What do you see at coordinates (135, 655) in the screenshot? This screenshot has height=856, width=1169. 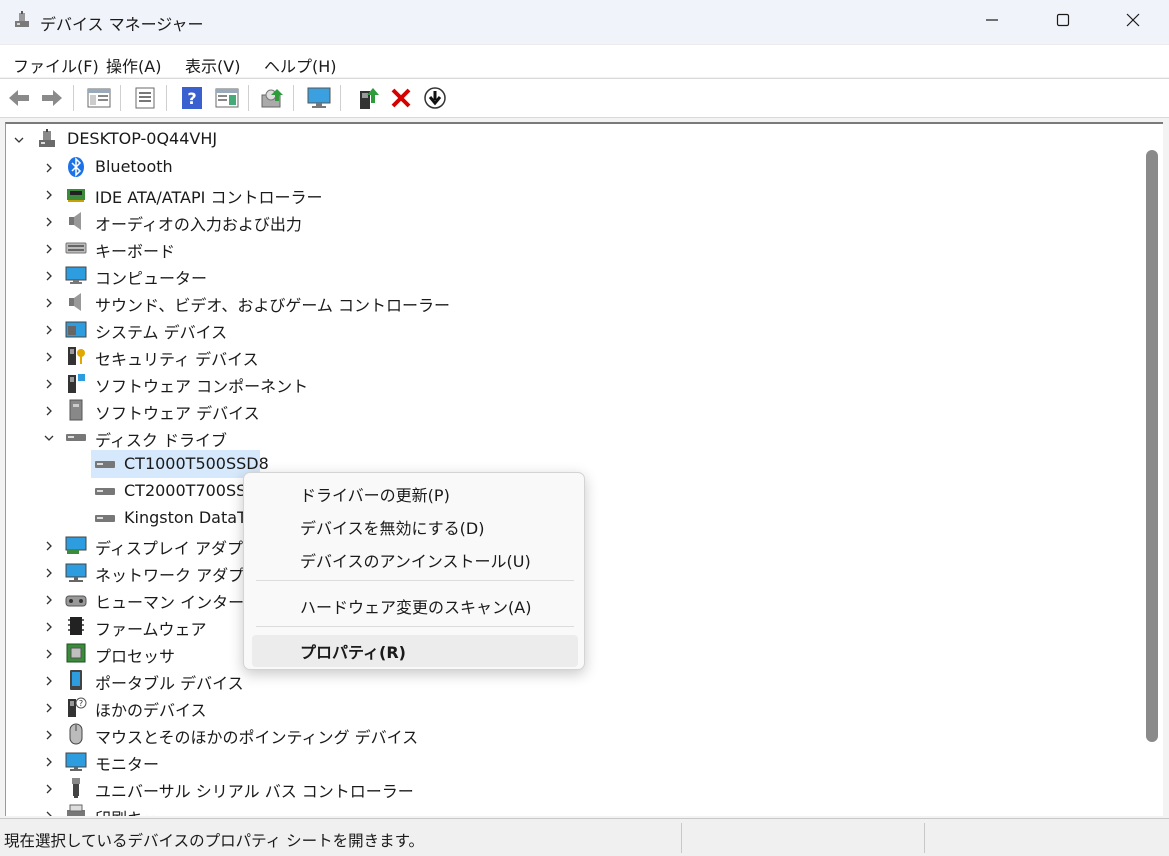 I see `tree-item-label: プロセッサ` at bounding box center [135, 655].